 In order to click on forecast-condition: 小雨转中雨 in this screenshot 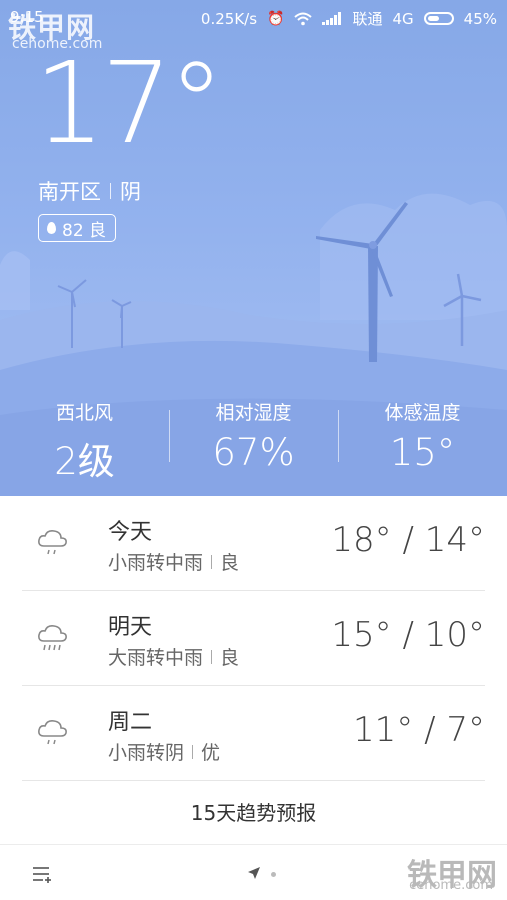, I will do `click(156, 563)`.